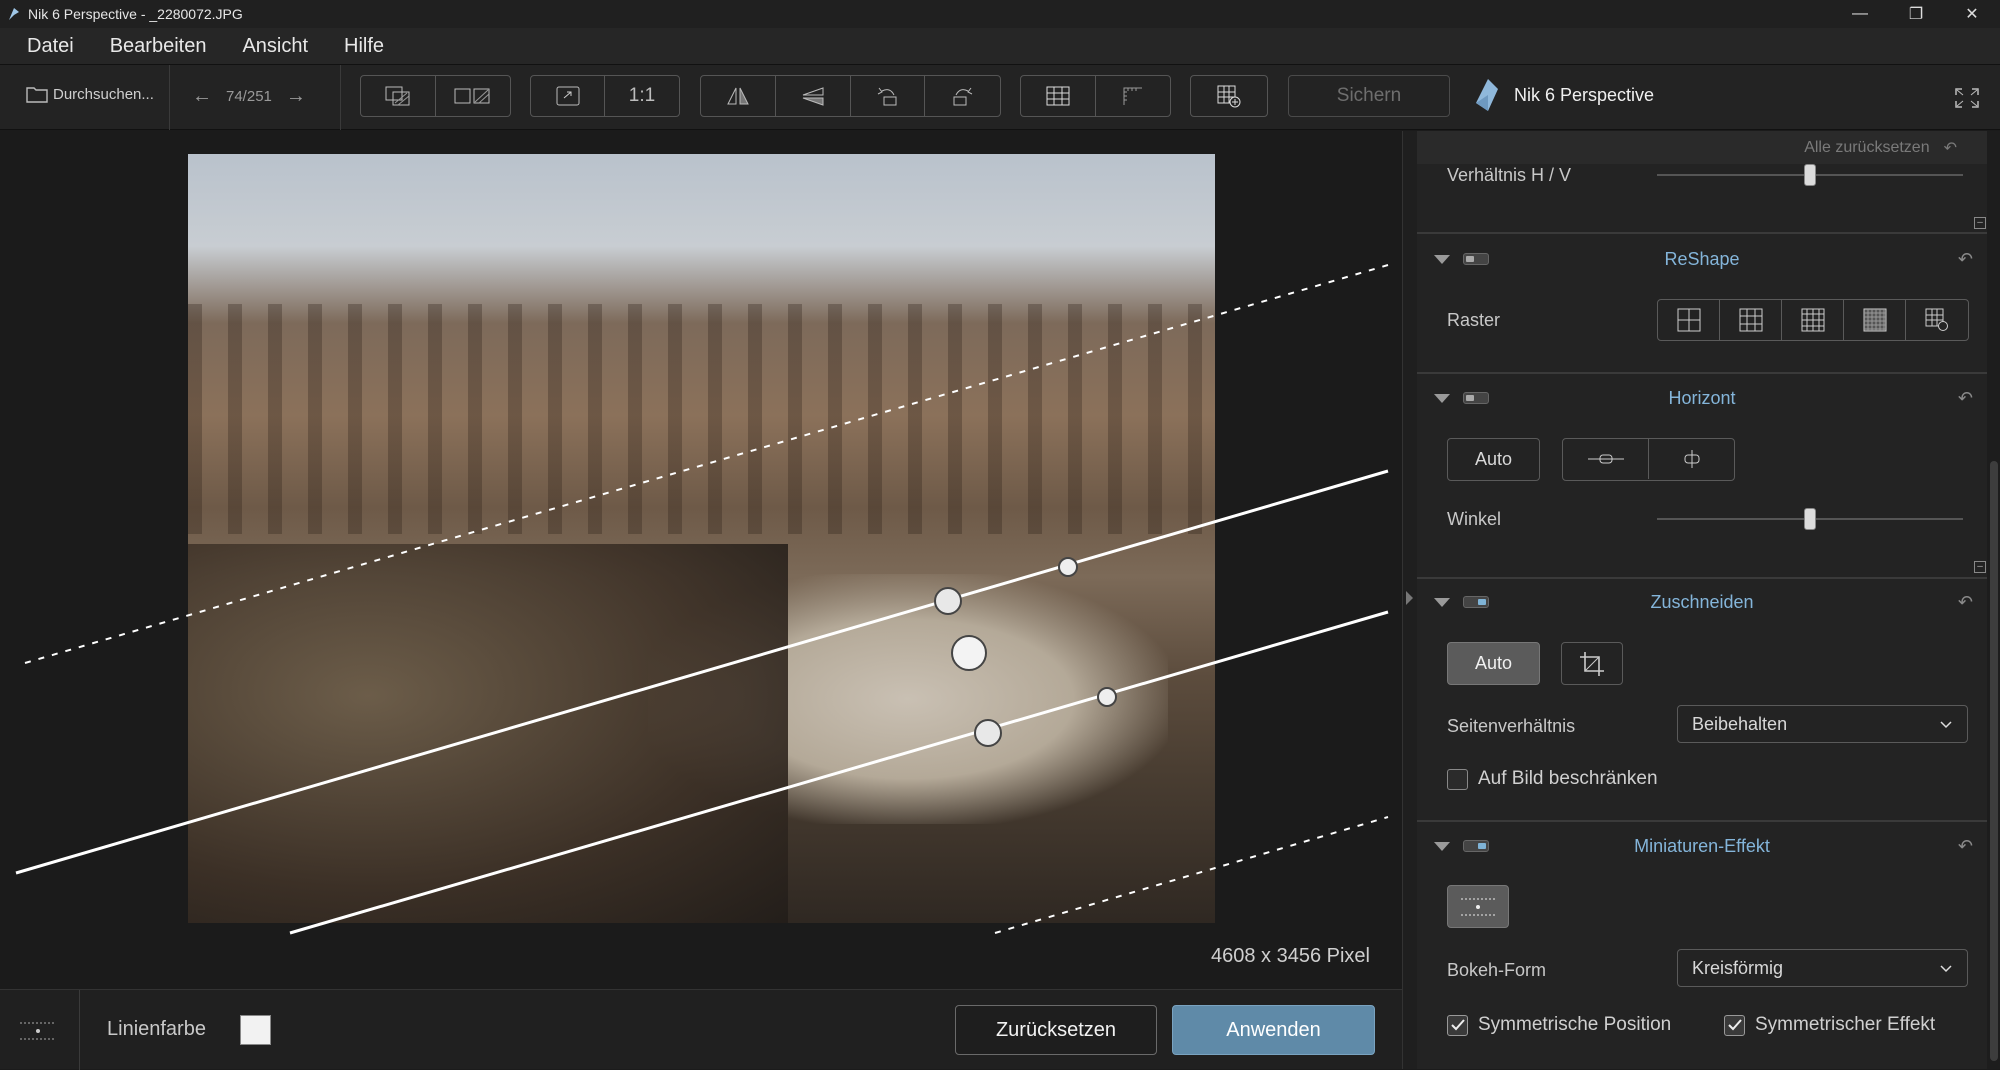 The width and height of the screenshot is (2000, 1070). I want to click on angle-slider, so click(1810, 519).